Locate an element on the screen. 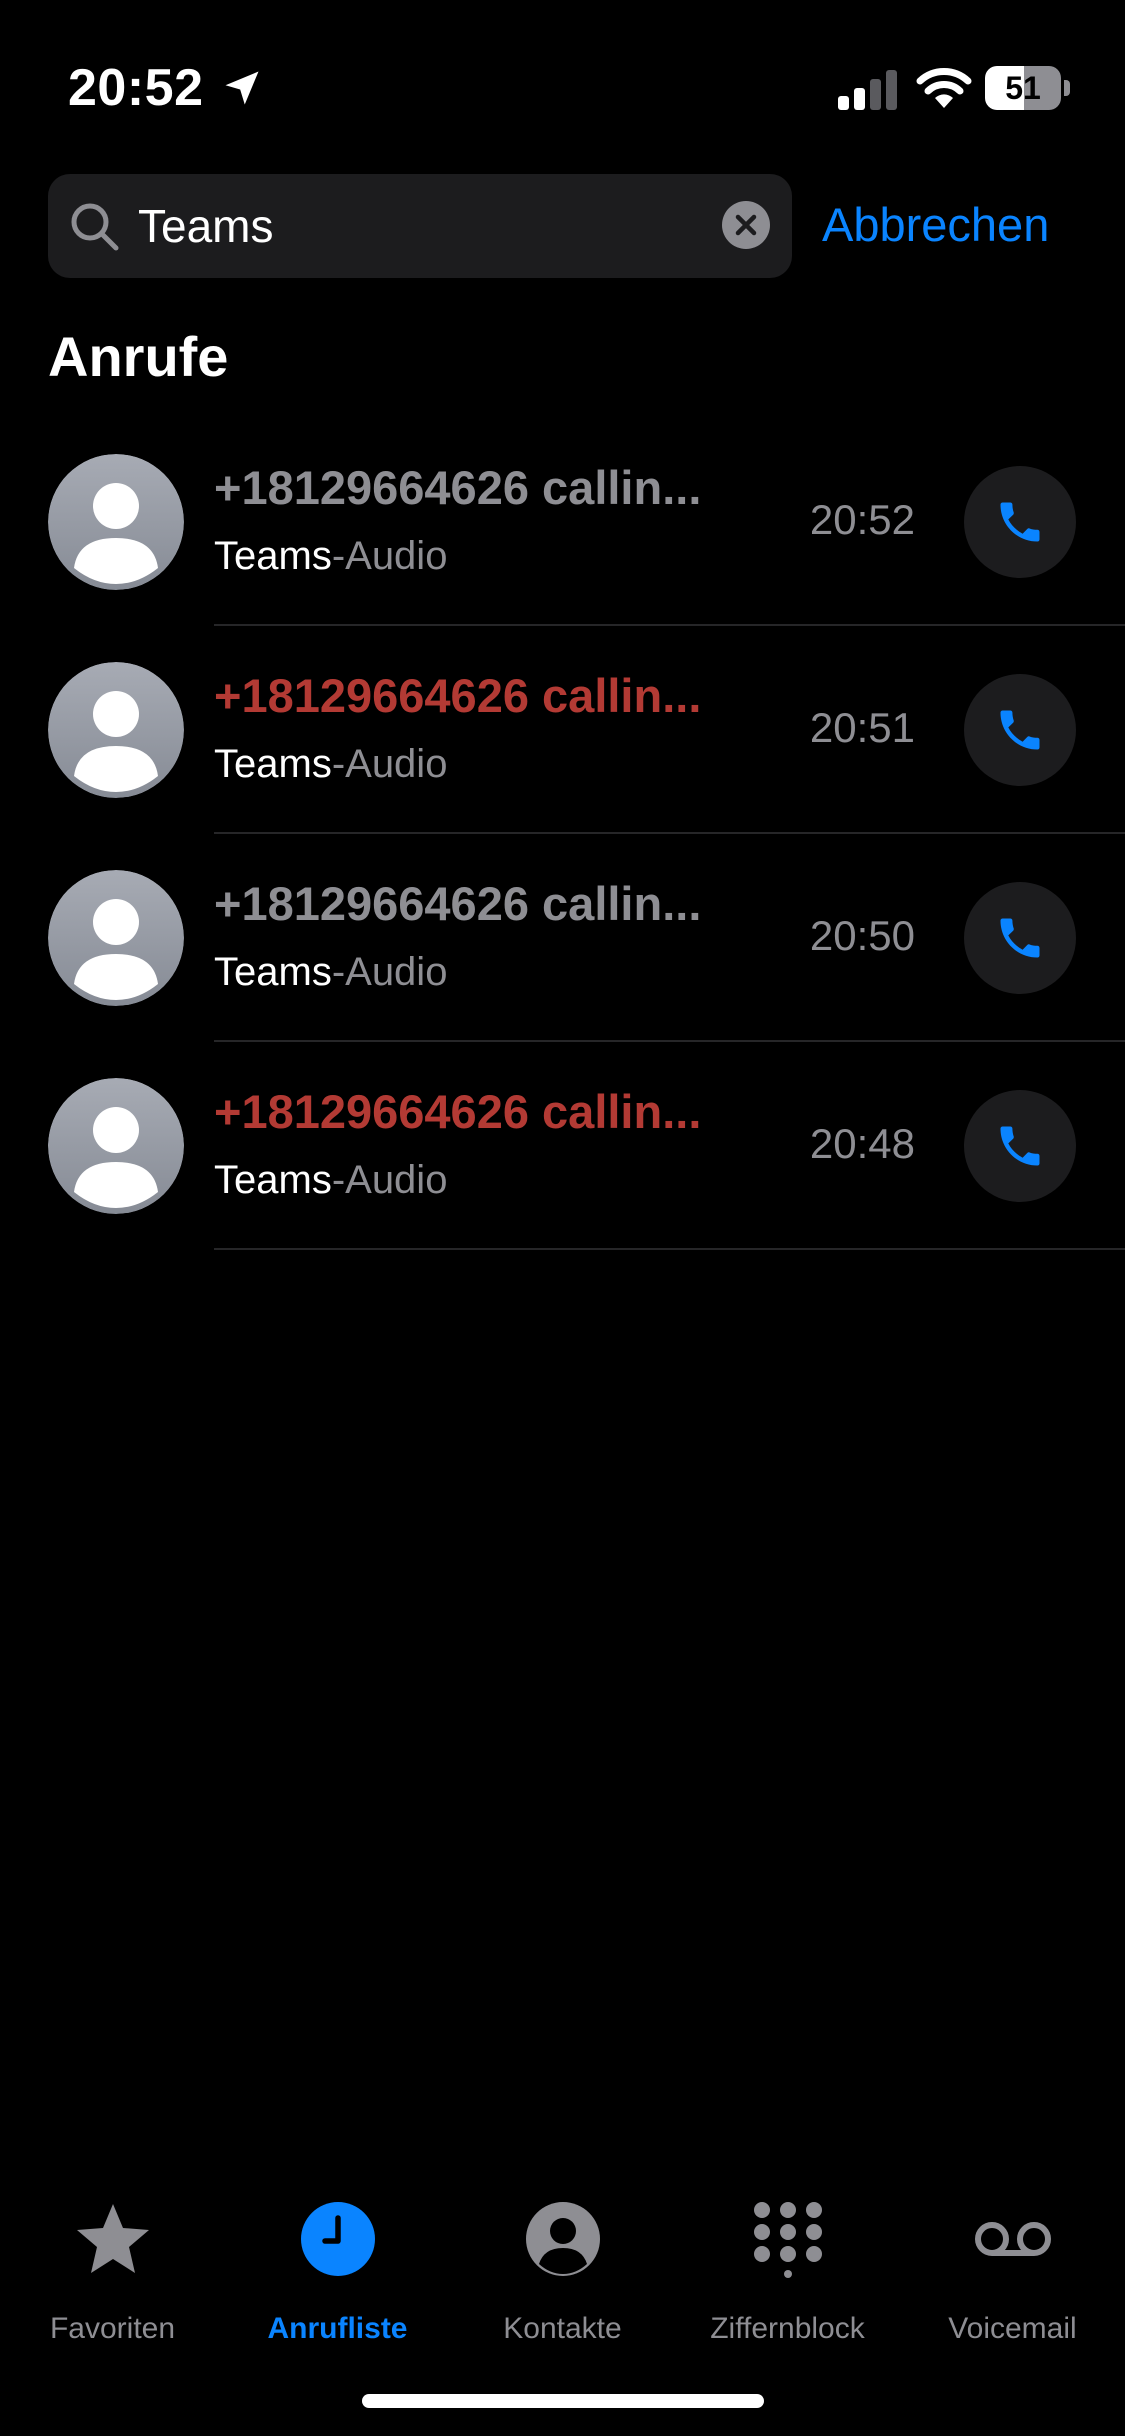 The width and height of the screenshot is (1125, 2436). row-divider is located at coordinates (669, 1249).